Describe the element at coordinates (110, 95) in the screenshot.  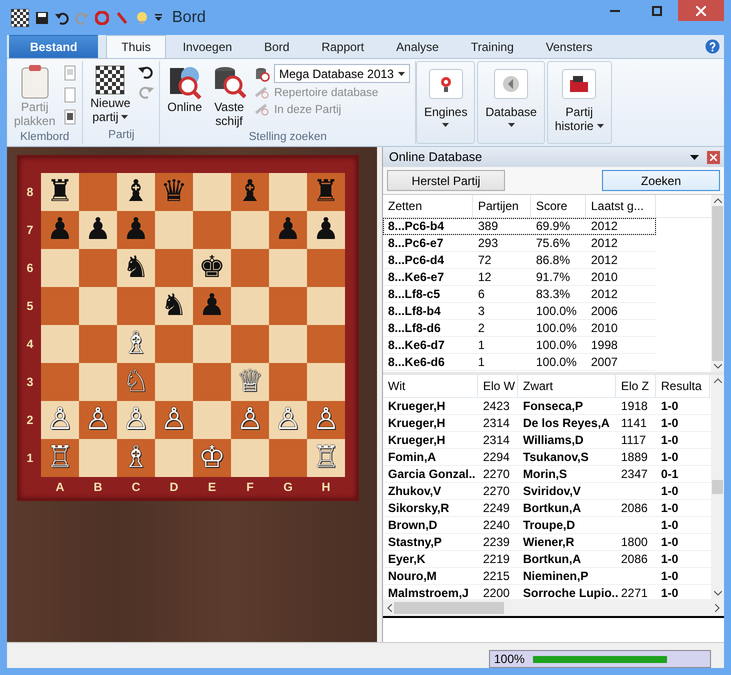
I see `ribbon-button: Nieuwe partij` at that location.